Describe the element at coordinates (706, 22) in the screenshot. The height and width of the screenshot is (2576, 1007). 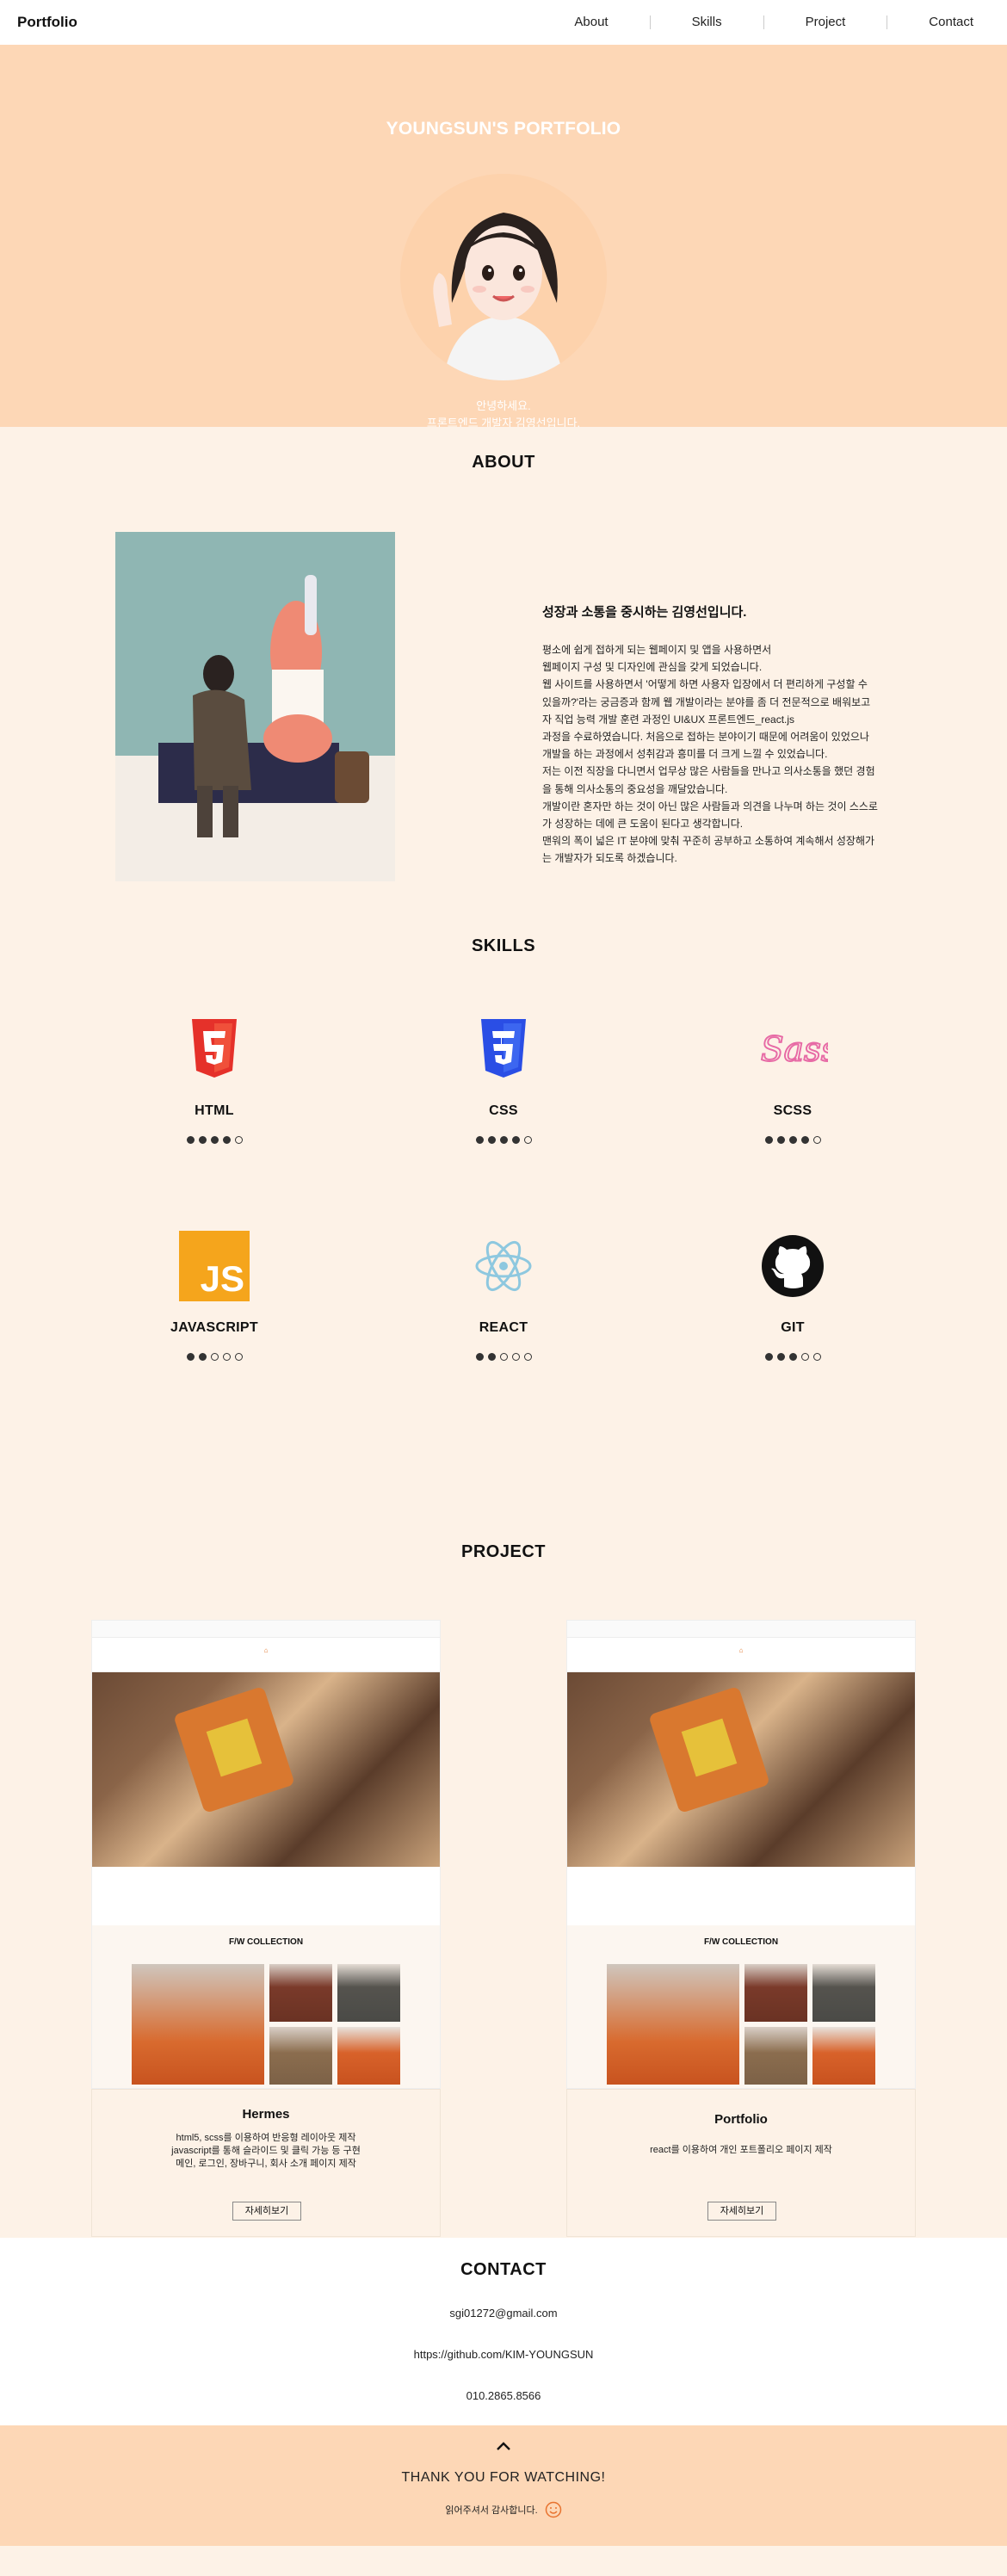
I see `nav-item-skills: Skills` at that location.